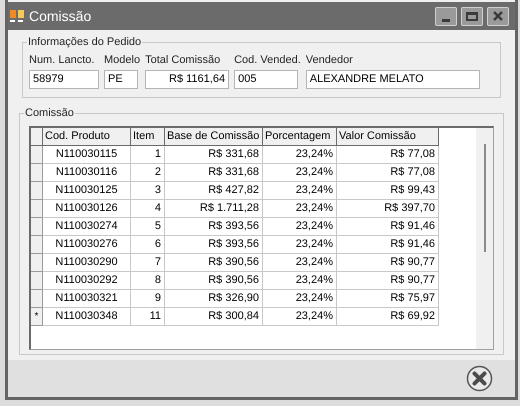 This screenshot has width=520, height=406. I want to click on table-cell: R$ 75,97, so click(388, 299).